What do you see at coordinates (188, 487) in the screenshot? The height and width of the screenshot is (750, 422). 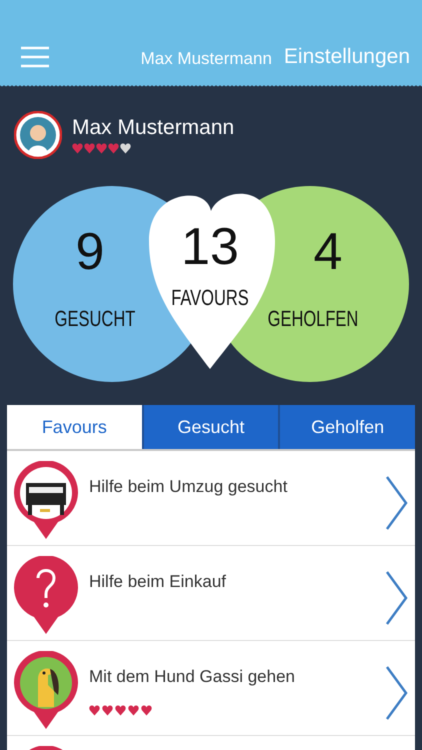 I see `favour-title: Hilfe beim Umzug gesucht` at bounding box center [188, 487].